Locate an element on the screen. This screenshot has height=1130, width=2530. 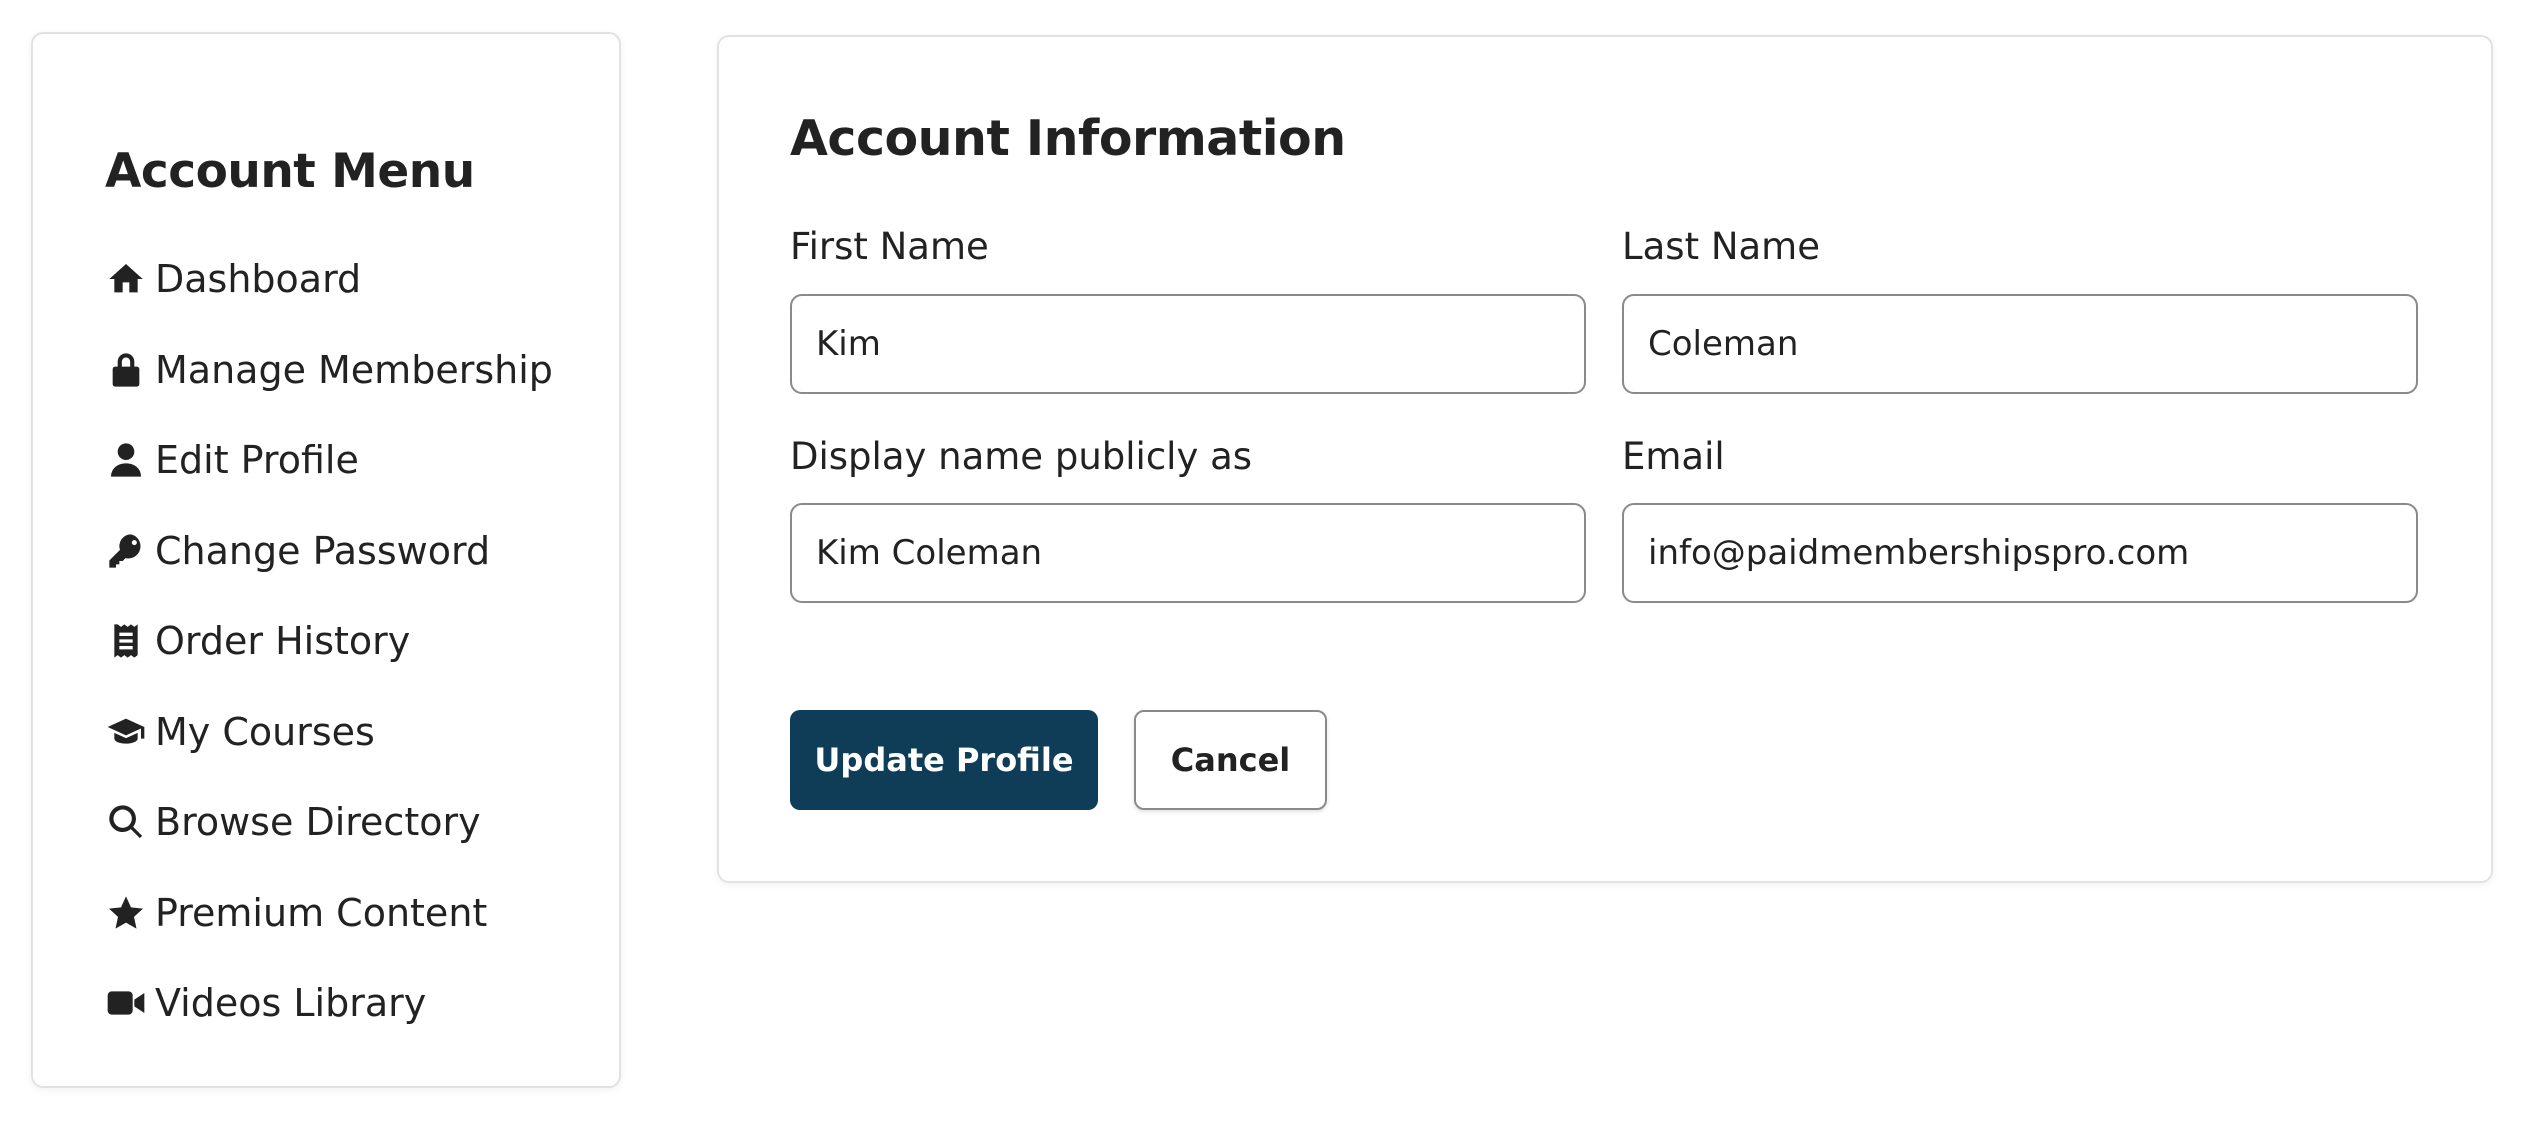
account-menu-title: Account Menu is located at coordinates (290, 171).